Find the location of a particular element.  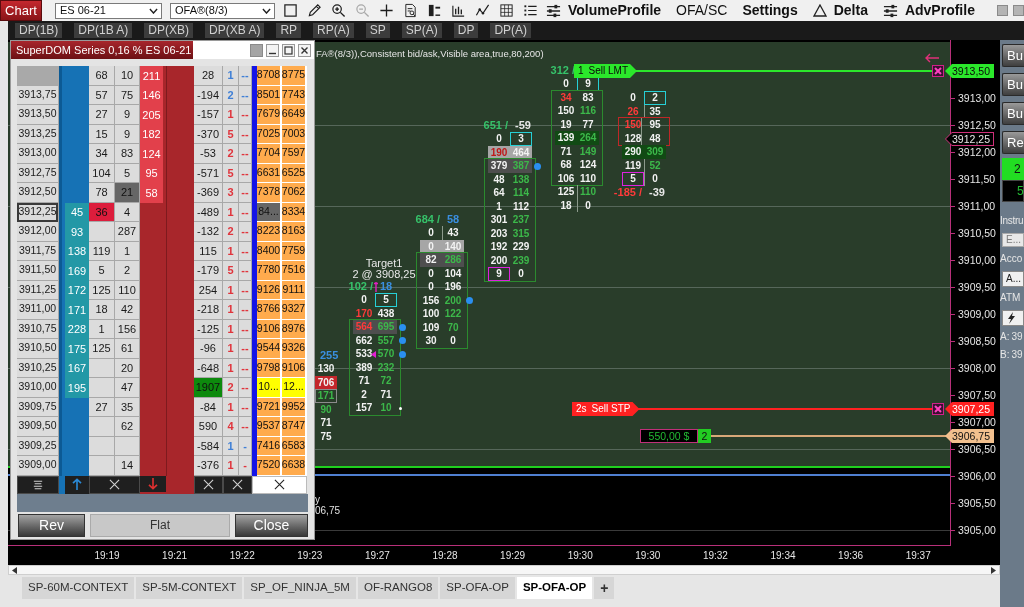

dom-cell: 27 is located at coordinates (101, 407).